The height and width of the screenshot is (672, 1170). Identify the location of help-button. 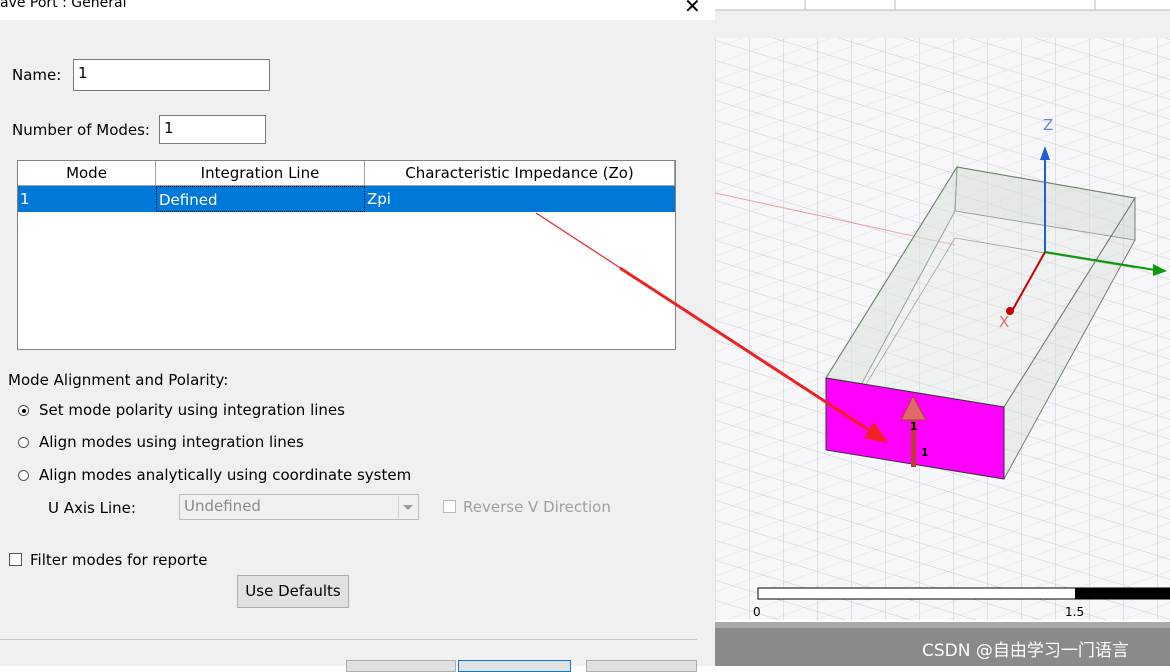
(641, 666).